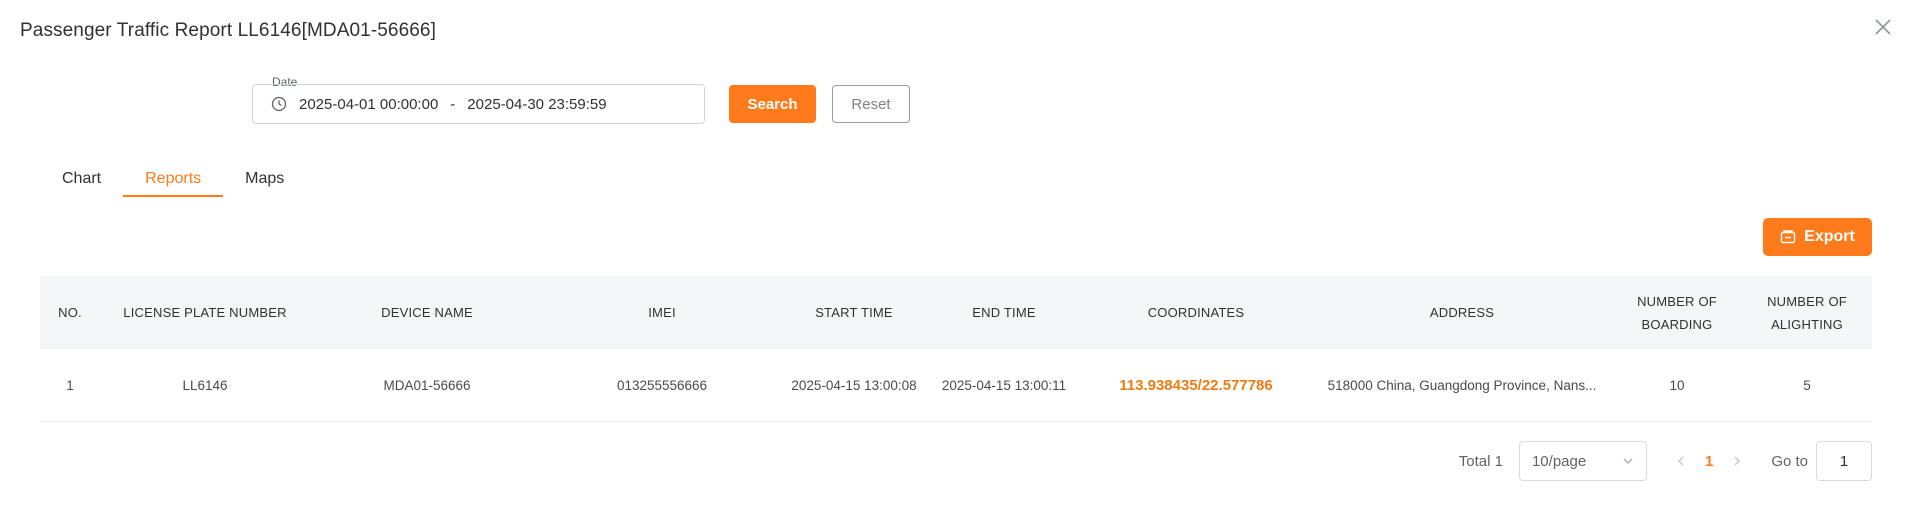 The width and height of the screenshot is (1912, 513). I want to click on close-button, so click(1883, 27).